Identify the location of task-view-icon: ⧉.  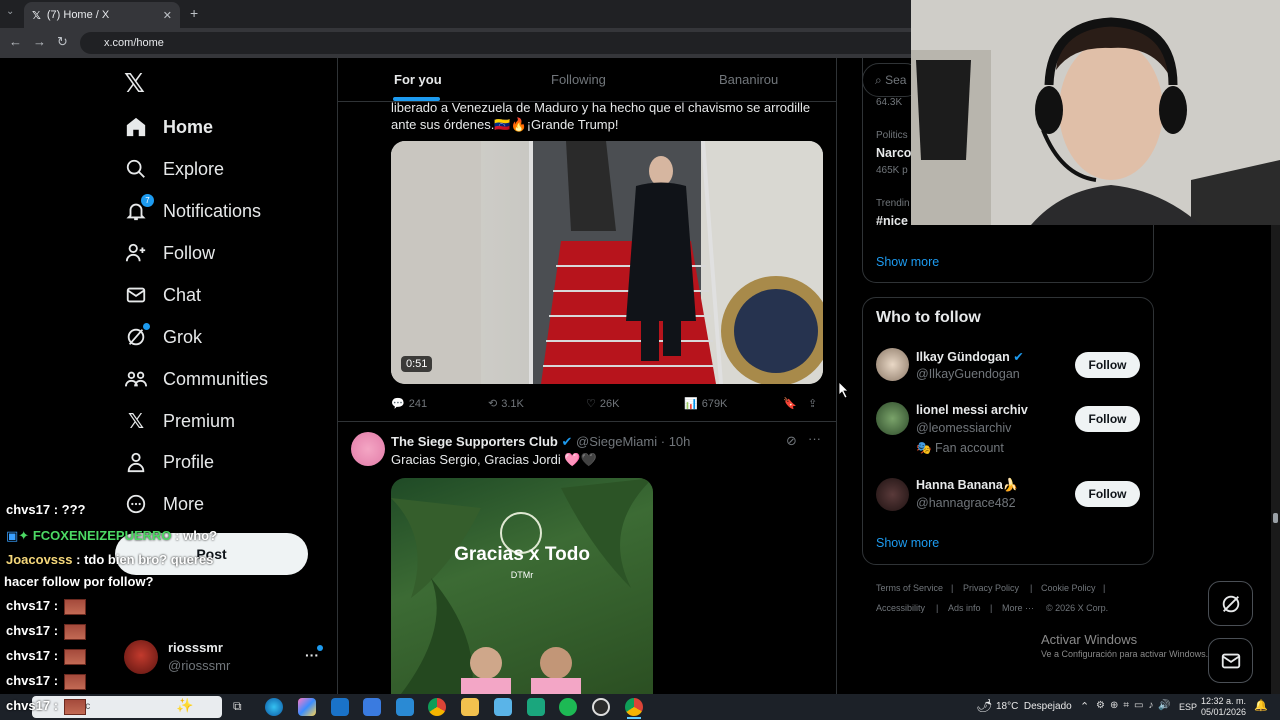
(237, 706).